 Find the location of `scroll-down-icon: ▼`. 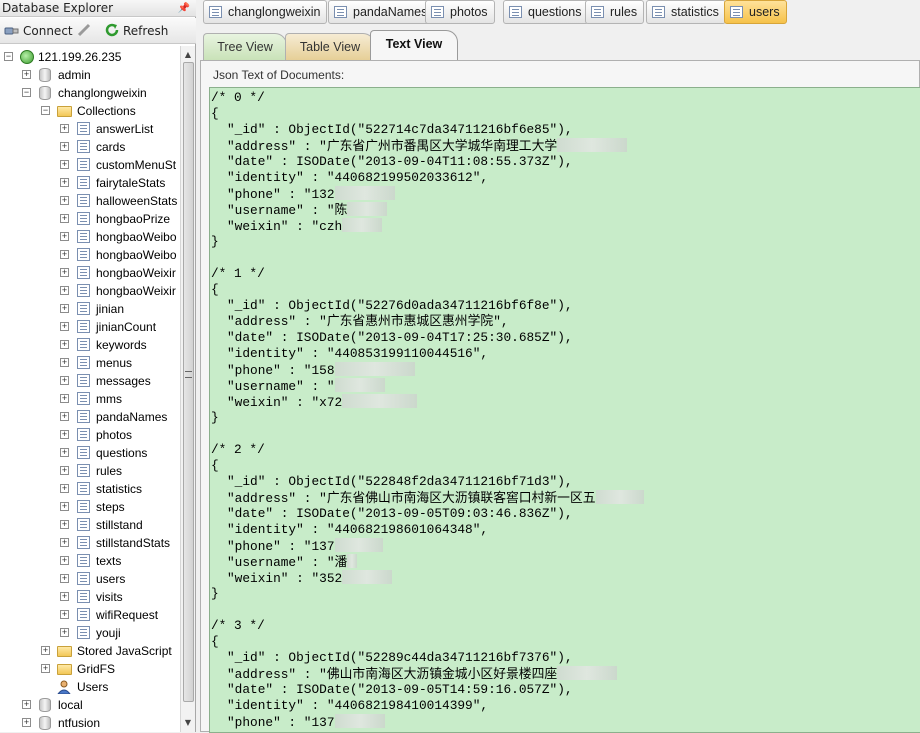

scroll-down-icon: ▼ is located at coordinates (188, 723).